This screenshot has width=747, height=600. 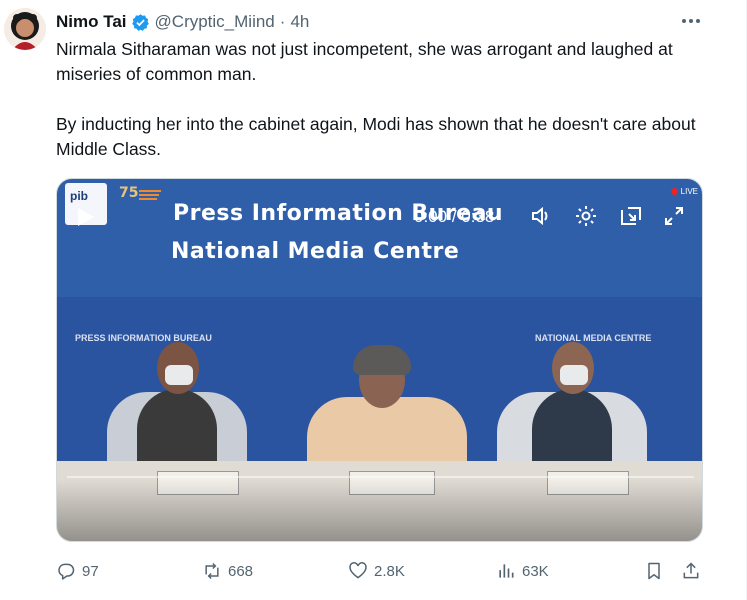 I want to click on scene-sign-left: PRESS INFORMATION BUREAU, so click(x=143, y=338).